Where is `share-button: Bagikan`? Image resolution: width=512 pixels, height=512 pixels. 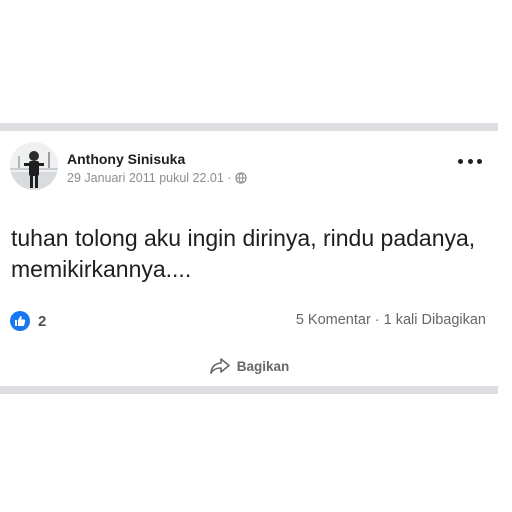
share-button: Bagikan is located at coordinates (249, 366).